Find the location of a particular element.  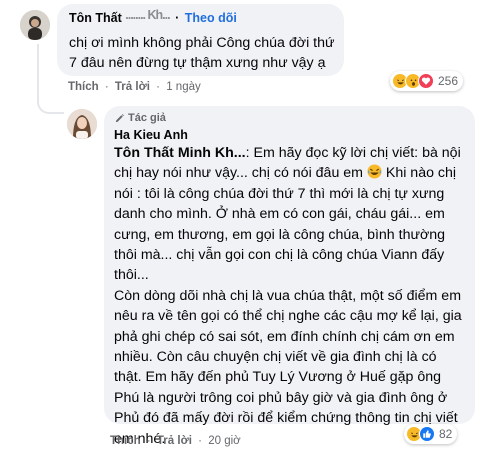

comment-timestamp: 1 ngày is located at coordinates (183, 87).